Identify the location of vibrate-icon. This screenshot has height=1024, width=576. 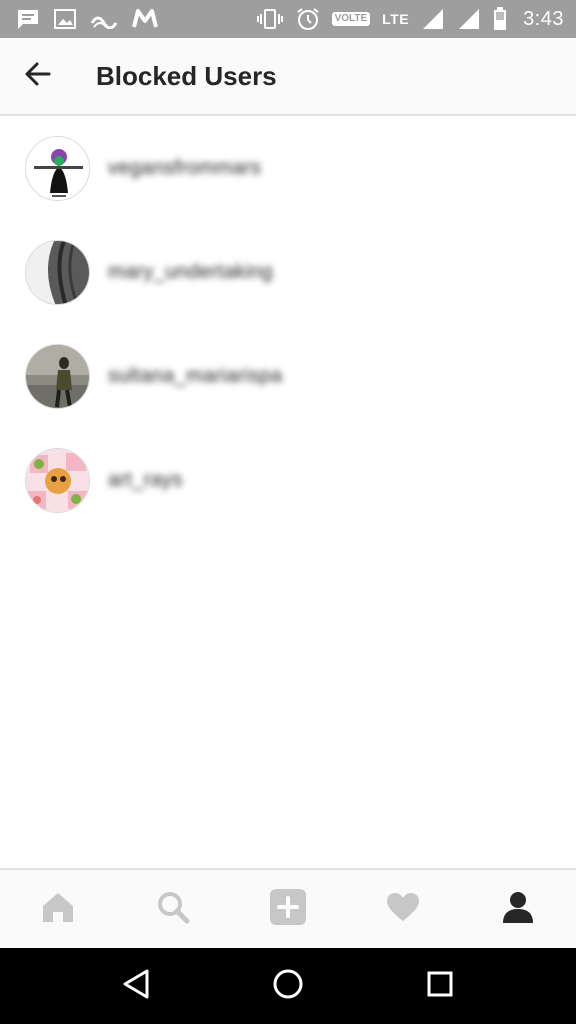
(270, 19).